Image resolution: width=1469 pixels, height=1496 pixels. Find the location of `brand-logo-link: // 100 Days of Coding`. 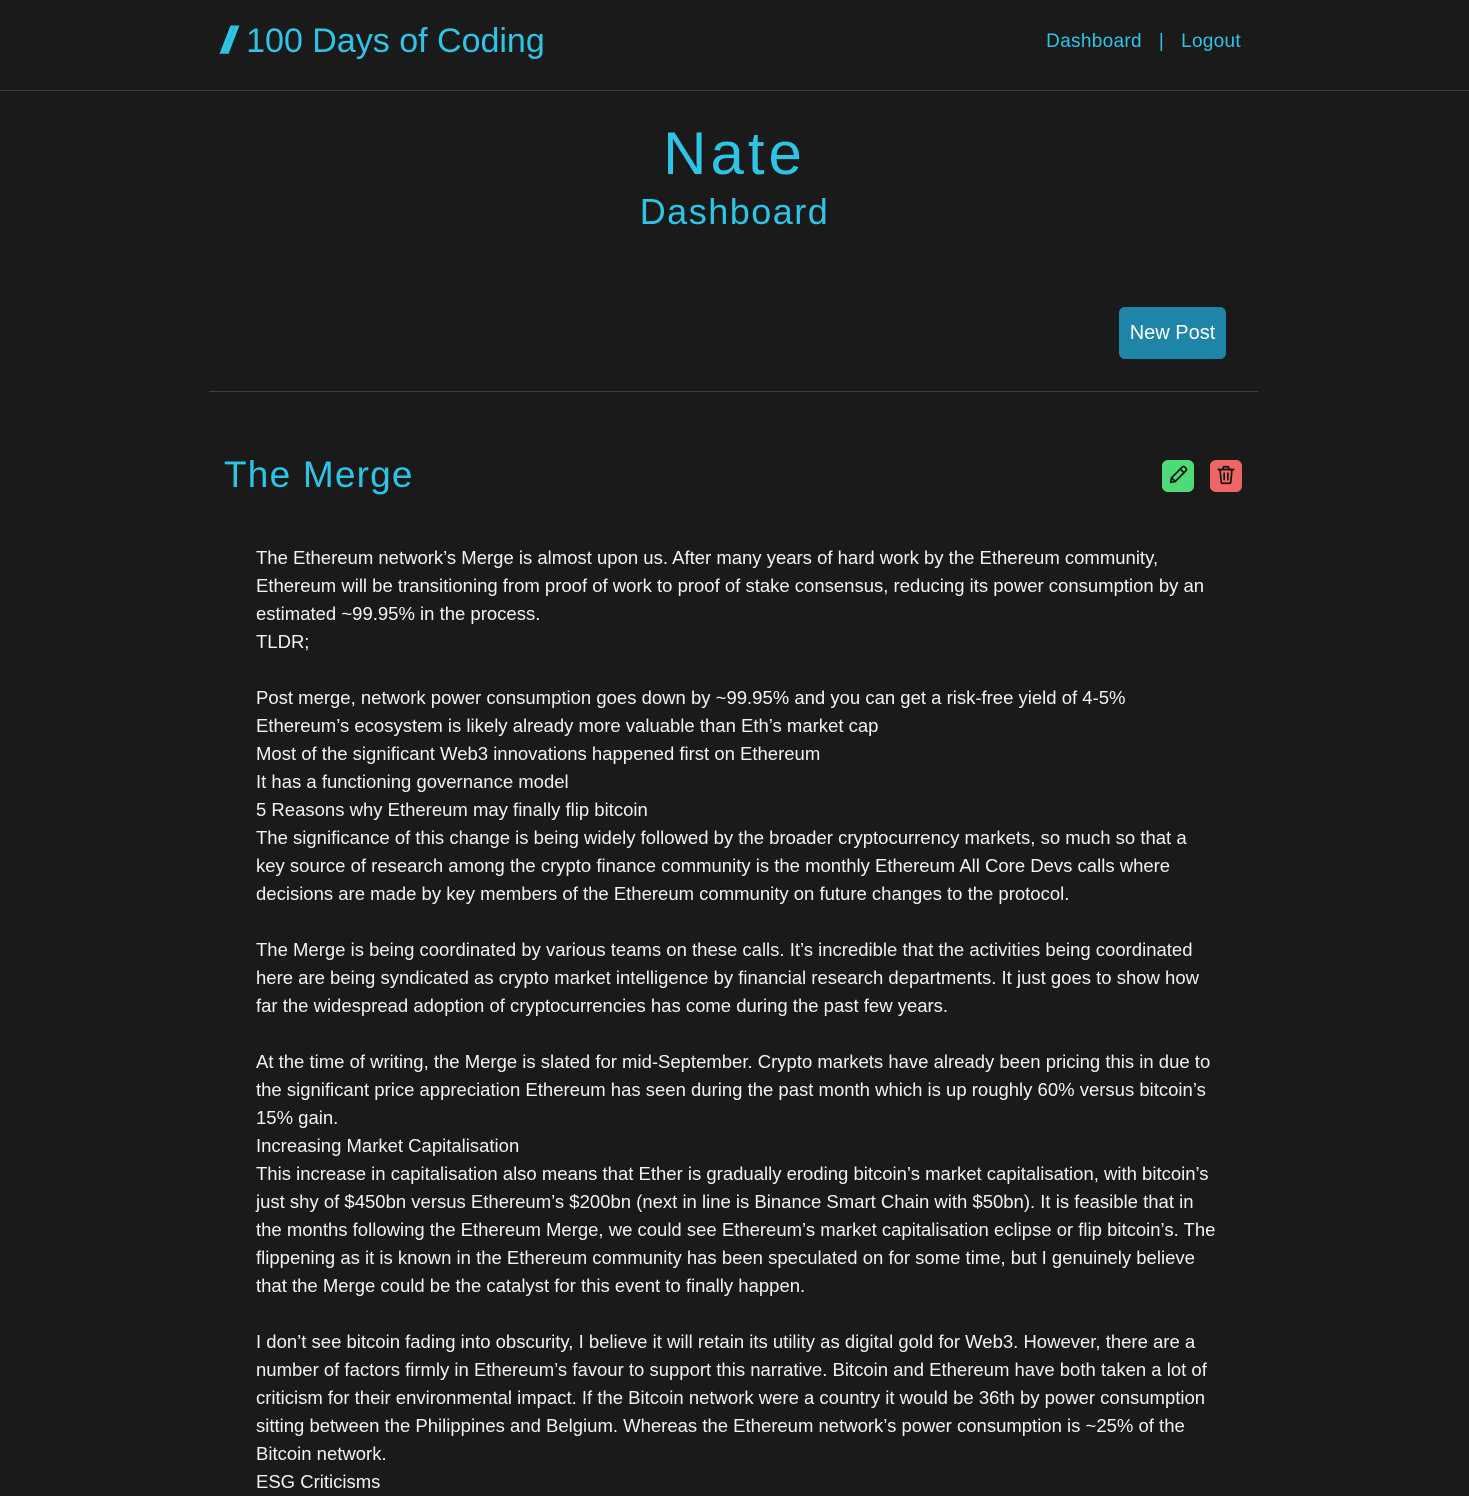

brand-logo-link: // 100 Days of Coding is located at coordinates (383, 41).